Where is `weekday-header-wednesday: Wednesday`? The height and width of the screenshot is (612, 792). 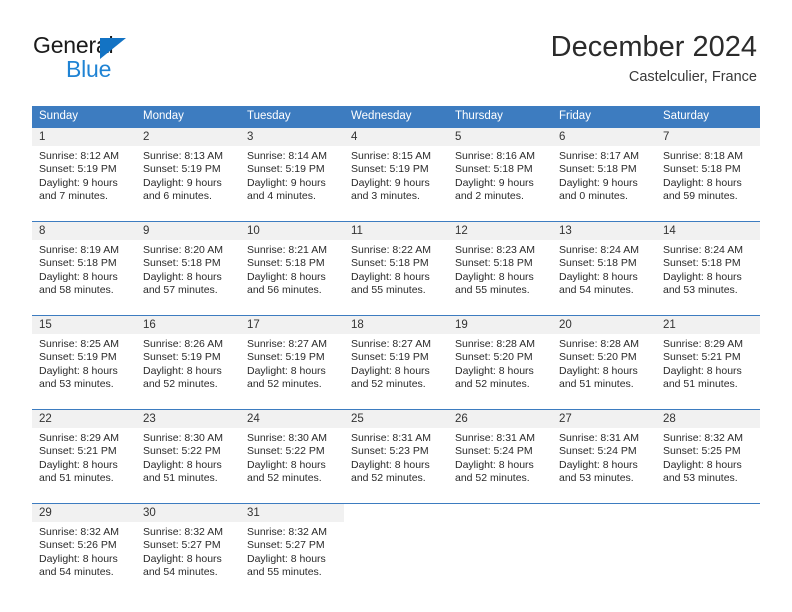 weekday-header-wednesday: Wednesday is located at coordinates (396, 117).